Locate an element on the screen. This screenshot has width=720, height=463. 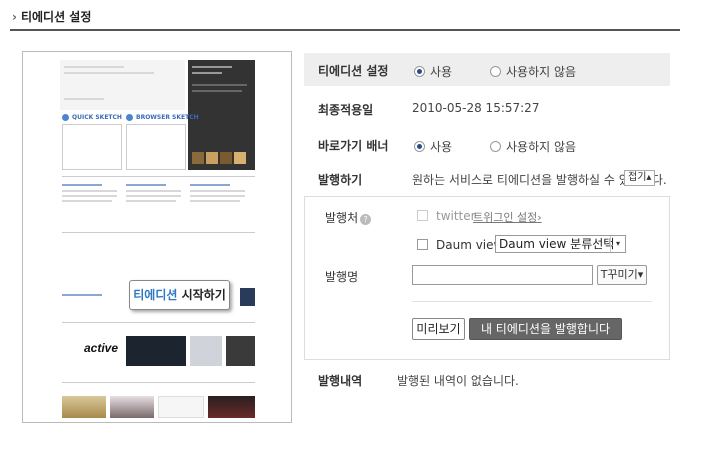
tedition-use-option: 사용 is located at coordinates (433, 71).